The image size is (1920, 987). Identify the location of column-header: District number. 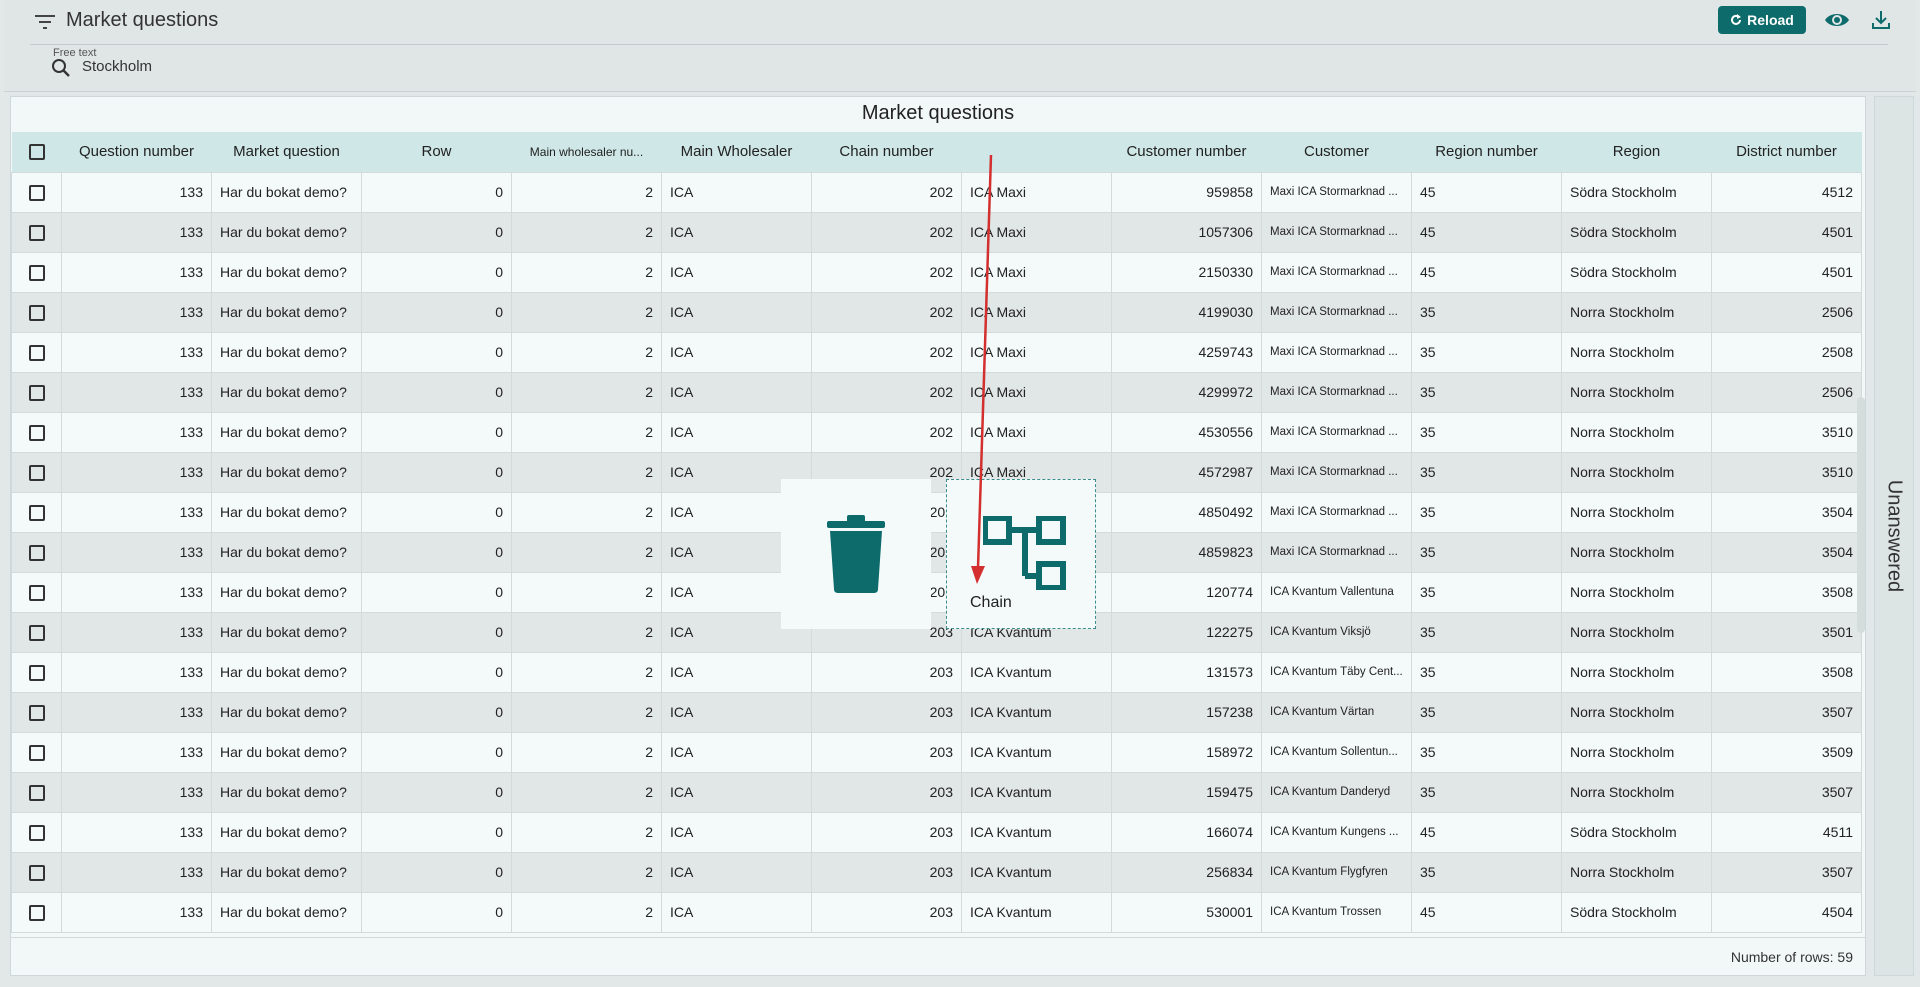
(1787, 152).